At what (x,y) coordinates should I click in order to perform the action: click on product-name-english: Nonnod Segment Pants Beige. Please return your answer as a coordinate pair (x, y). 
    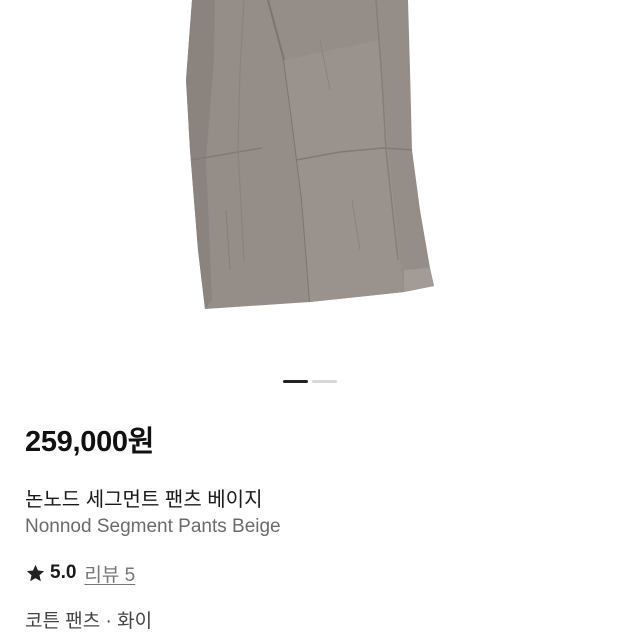
    Looking at the image, I should click on (153, 526).